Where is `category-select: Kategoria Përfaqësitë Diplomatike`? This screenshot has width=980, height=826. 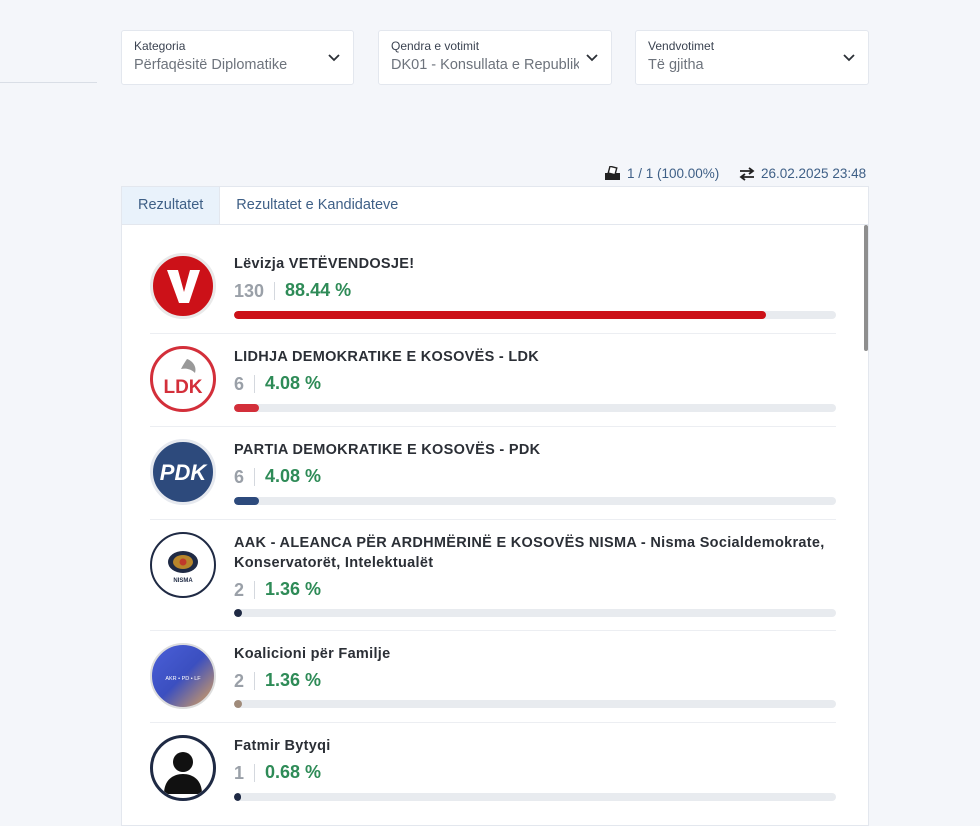
category-select: Kategoria Përfaqësitë Diplomatike is located at coordinates (237, 57).